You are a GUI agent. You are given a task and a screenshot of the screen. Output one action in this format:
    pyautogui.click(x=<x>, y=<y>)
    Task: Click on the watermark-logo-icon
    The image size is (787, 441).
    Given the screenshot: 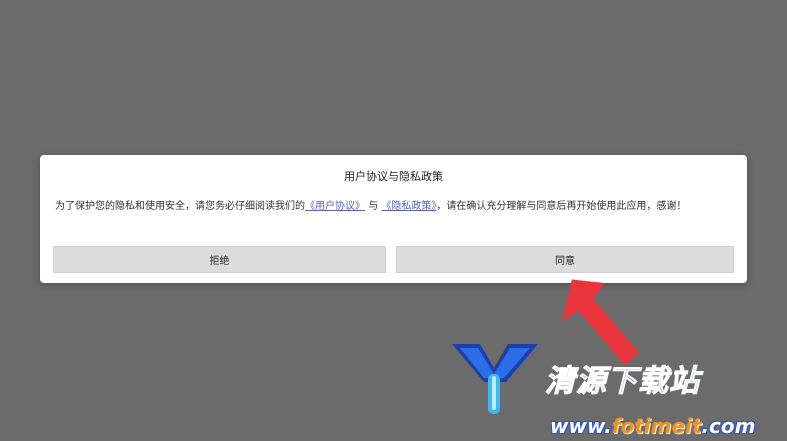 What is the action you would take?
    pyautogui.click(x=495, y=379)
    